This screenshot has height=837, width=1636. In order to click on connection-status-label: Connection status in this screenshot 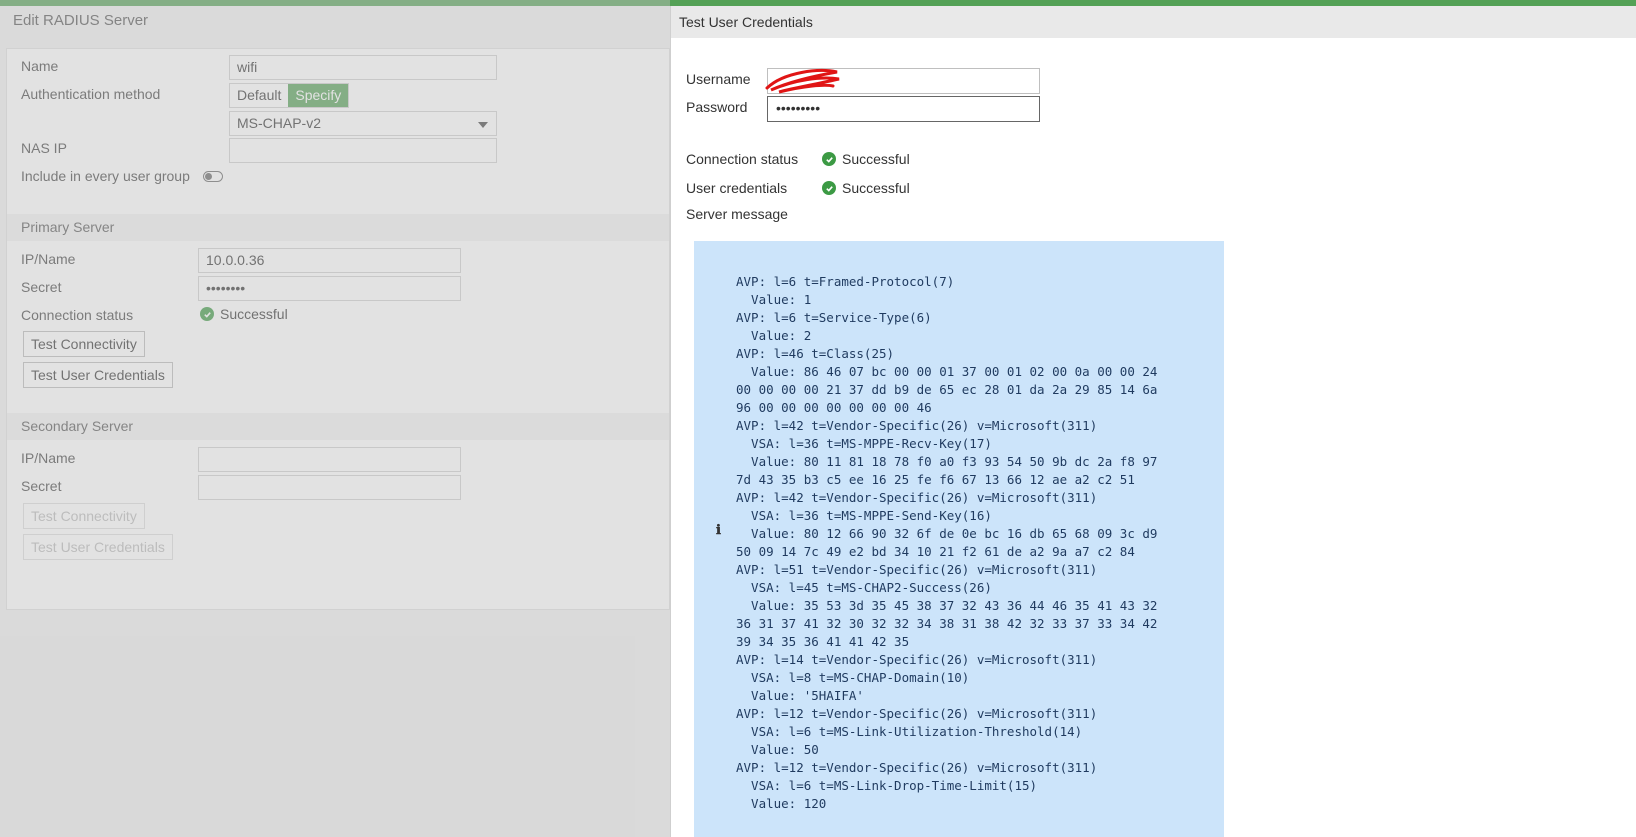, I will do `click(742, 159)`.